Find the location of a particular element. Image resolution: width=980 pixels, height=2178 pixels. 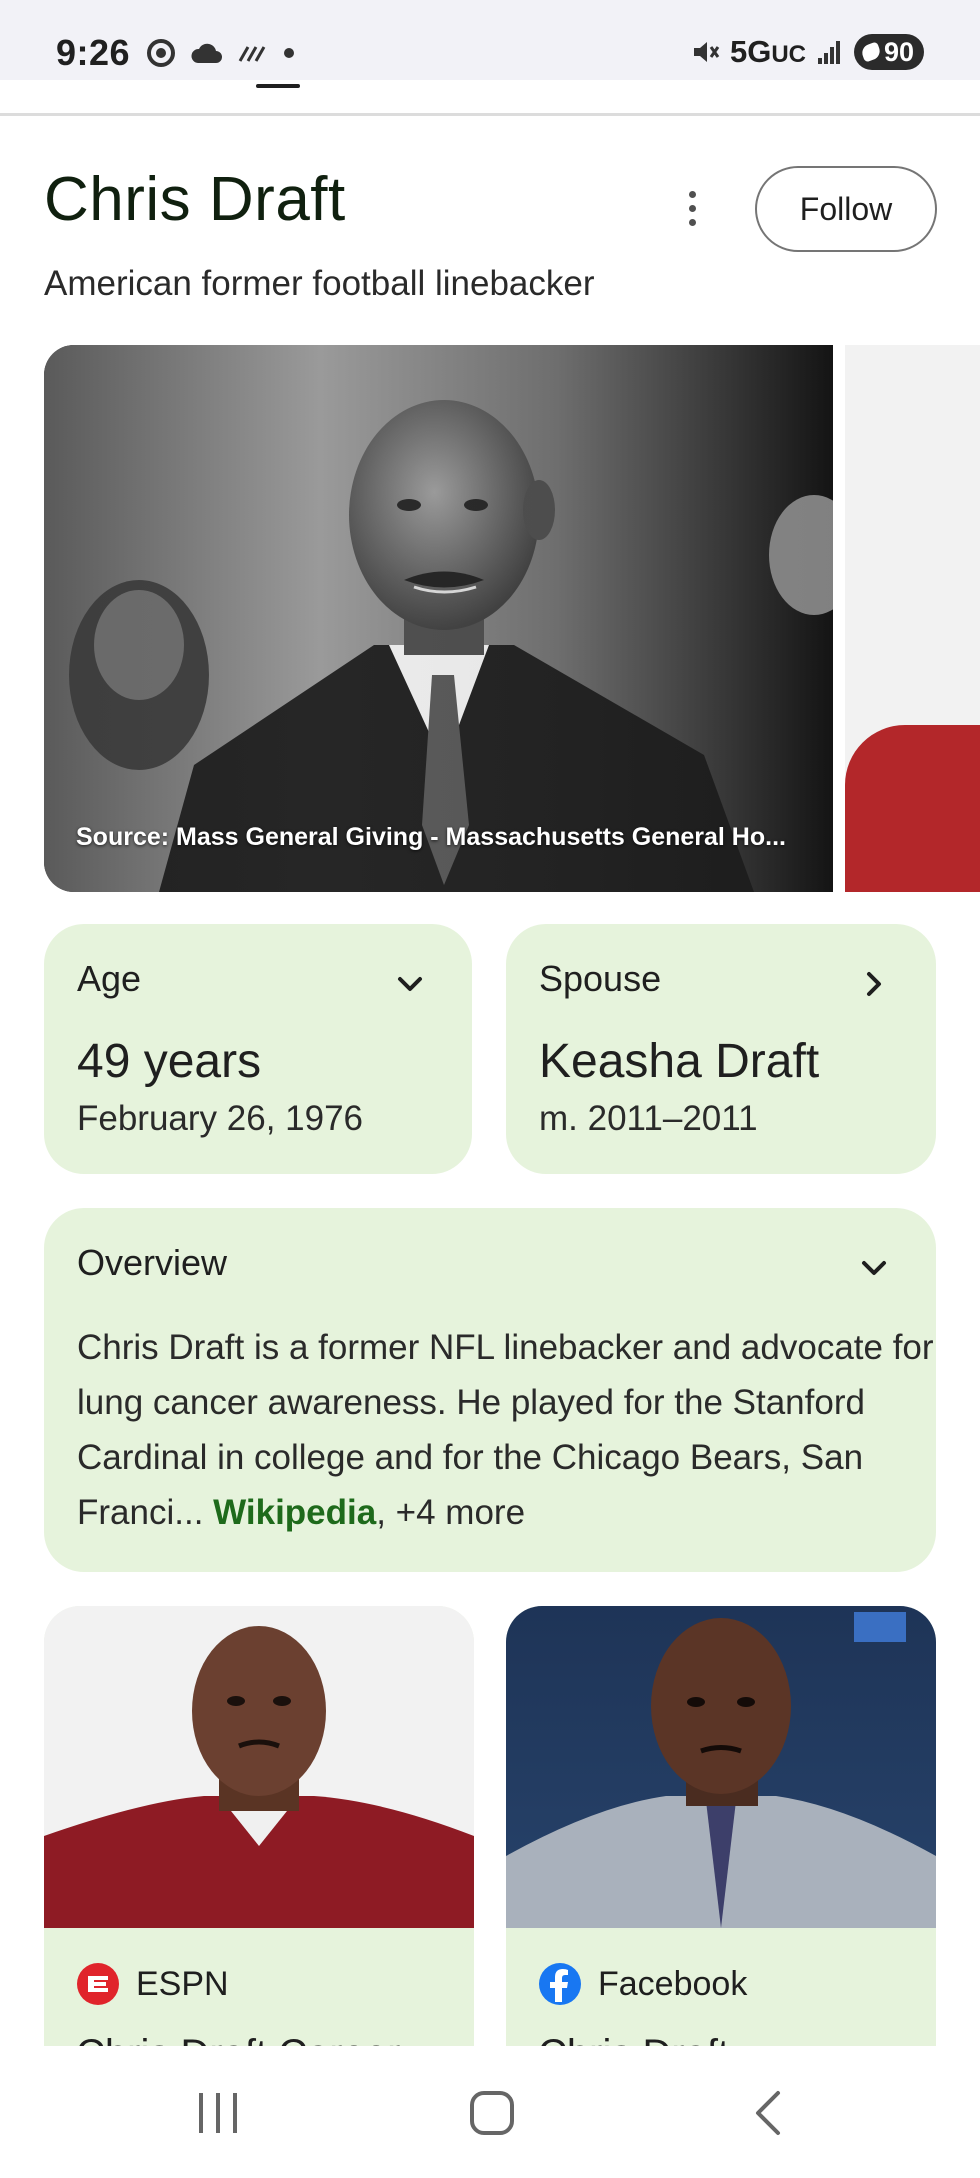

chevron-right-icon is located at coordinates (874, 984).